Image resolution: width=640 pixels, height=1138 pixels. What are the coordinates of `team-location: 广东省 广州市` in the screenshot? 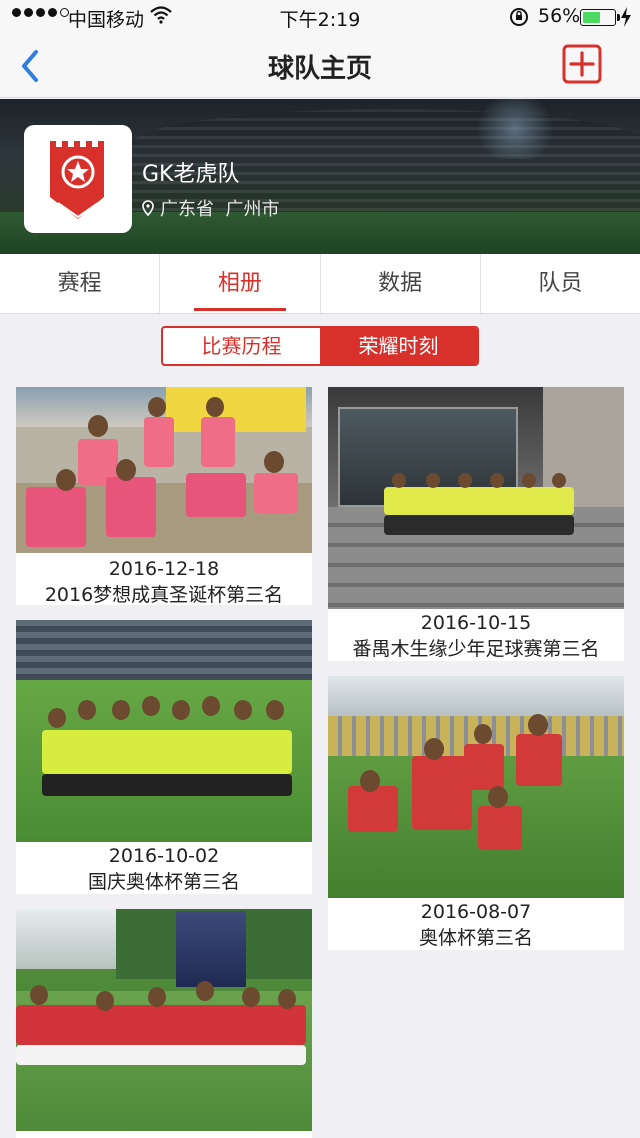 It's located at (210, 208).